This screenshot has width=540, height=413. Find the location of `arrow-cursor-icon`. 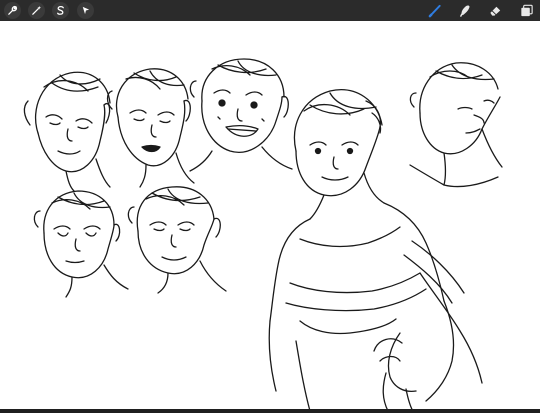

arrow-cursor-icon is located at coordinates (86, 10).